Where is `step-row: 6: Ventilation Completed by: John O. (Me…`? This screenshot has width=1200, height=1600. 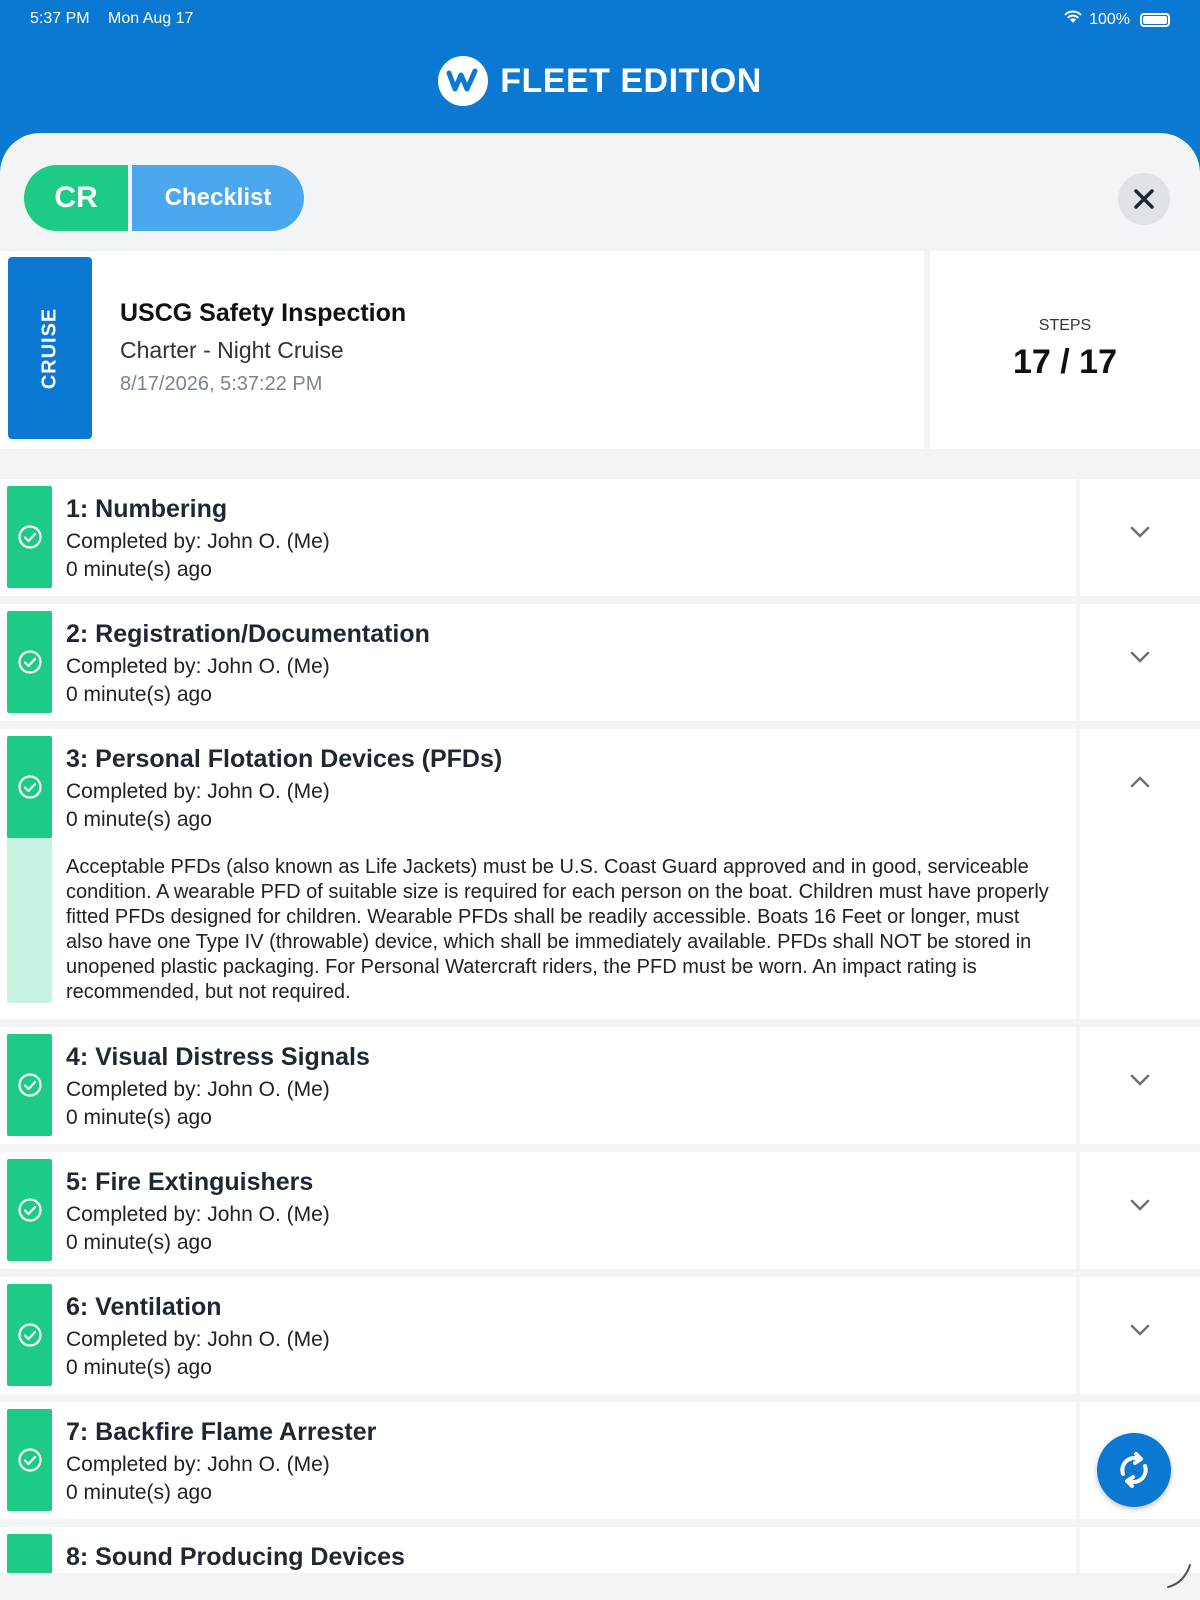
step-row: 6: Ventilation Completed by: John O. (Me… is located at coordinates (600, 1335).